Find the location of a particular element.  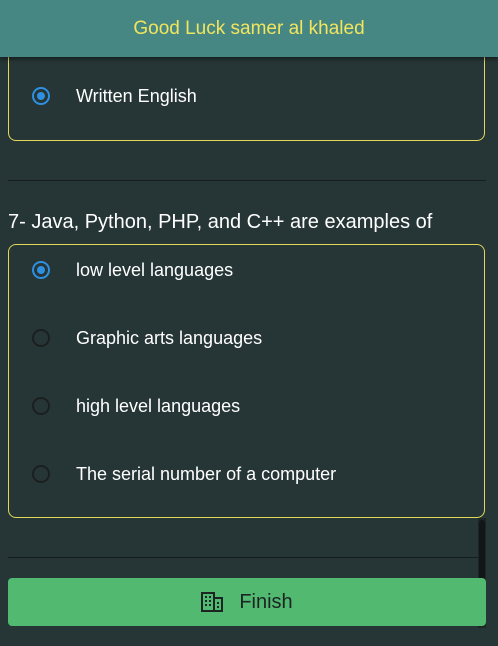

option-label: Graphic arts languages is located at coordinates (169, 337).